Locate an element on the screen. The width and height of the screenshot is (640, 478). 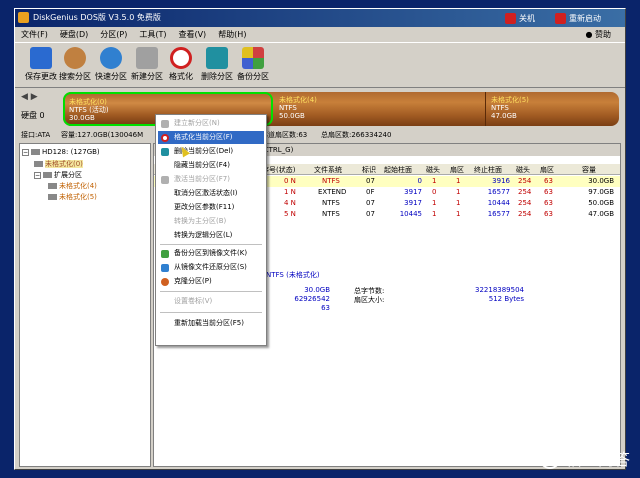
menu-create-partition: 建立新分区(N) is located at coordinates (211, 123).